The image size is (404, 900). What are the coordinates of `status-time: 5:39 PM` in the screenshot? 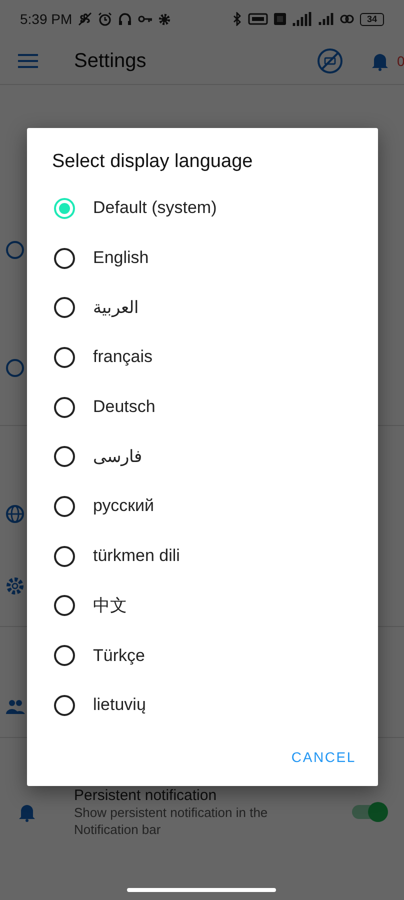 It's located at (46, 19).